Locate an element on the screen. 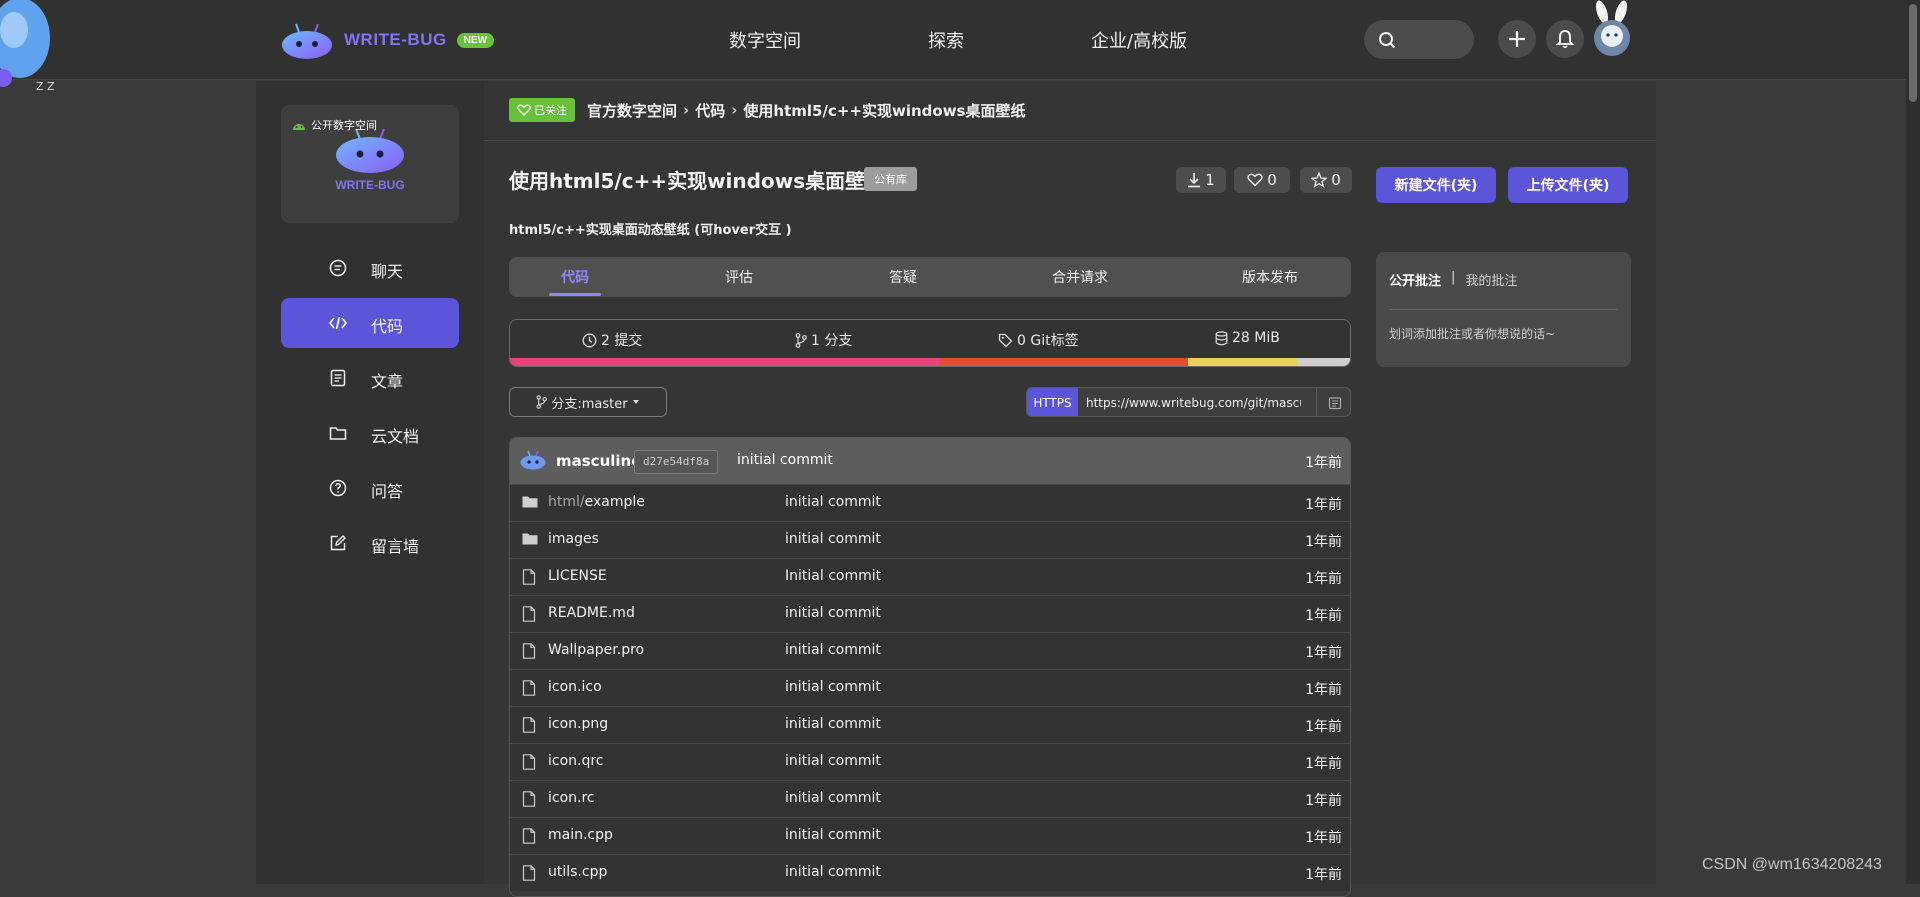  file-row: LICENSE Initial commit 1年前 is located at coordinates (930, 576).